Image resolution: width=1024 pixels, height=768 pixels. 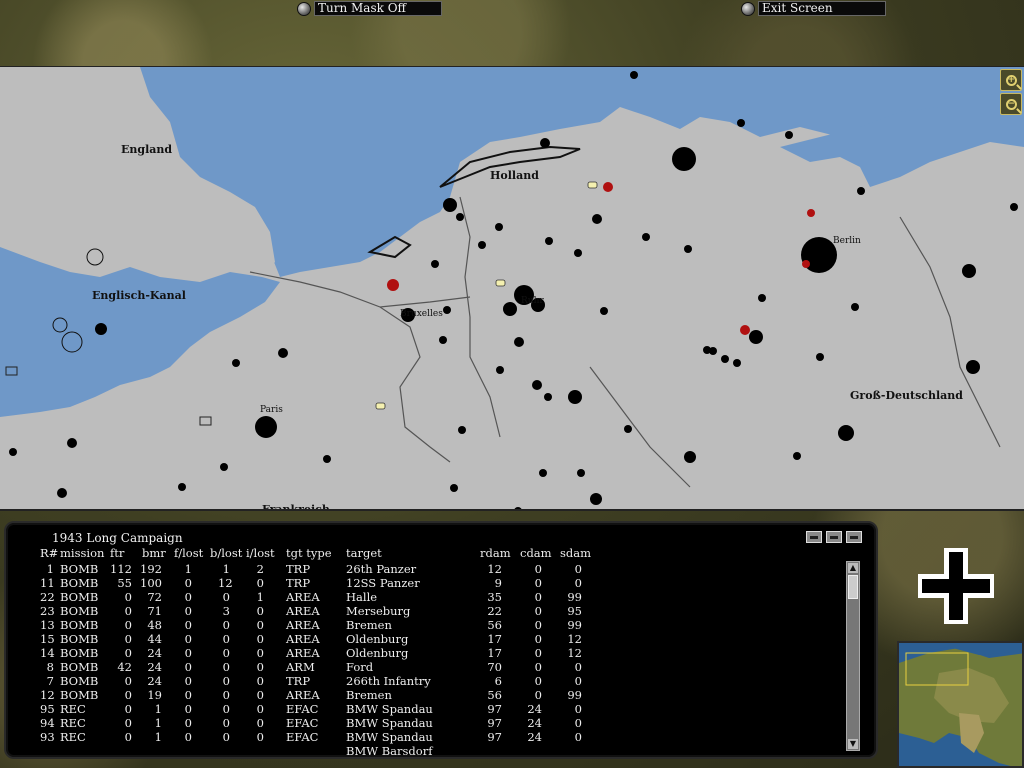 What do you see at coordinates (834, 537) in the screenshot?
I see `restore-button` at bounding box center [834, 537].